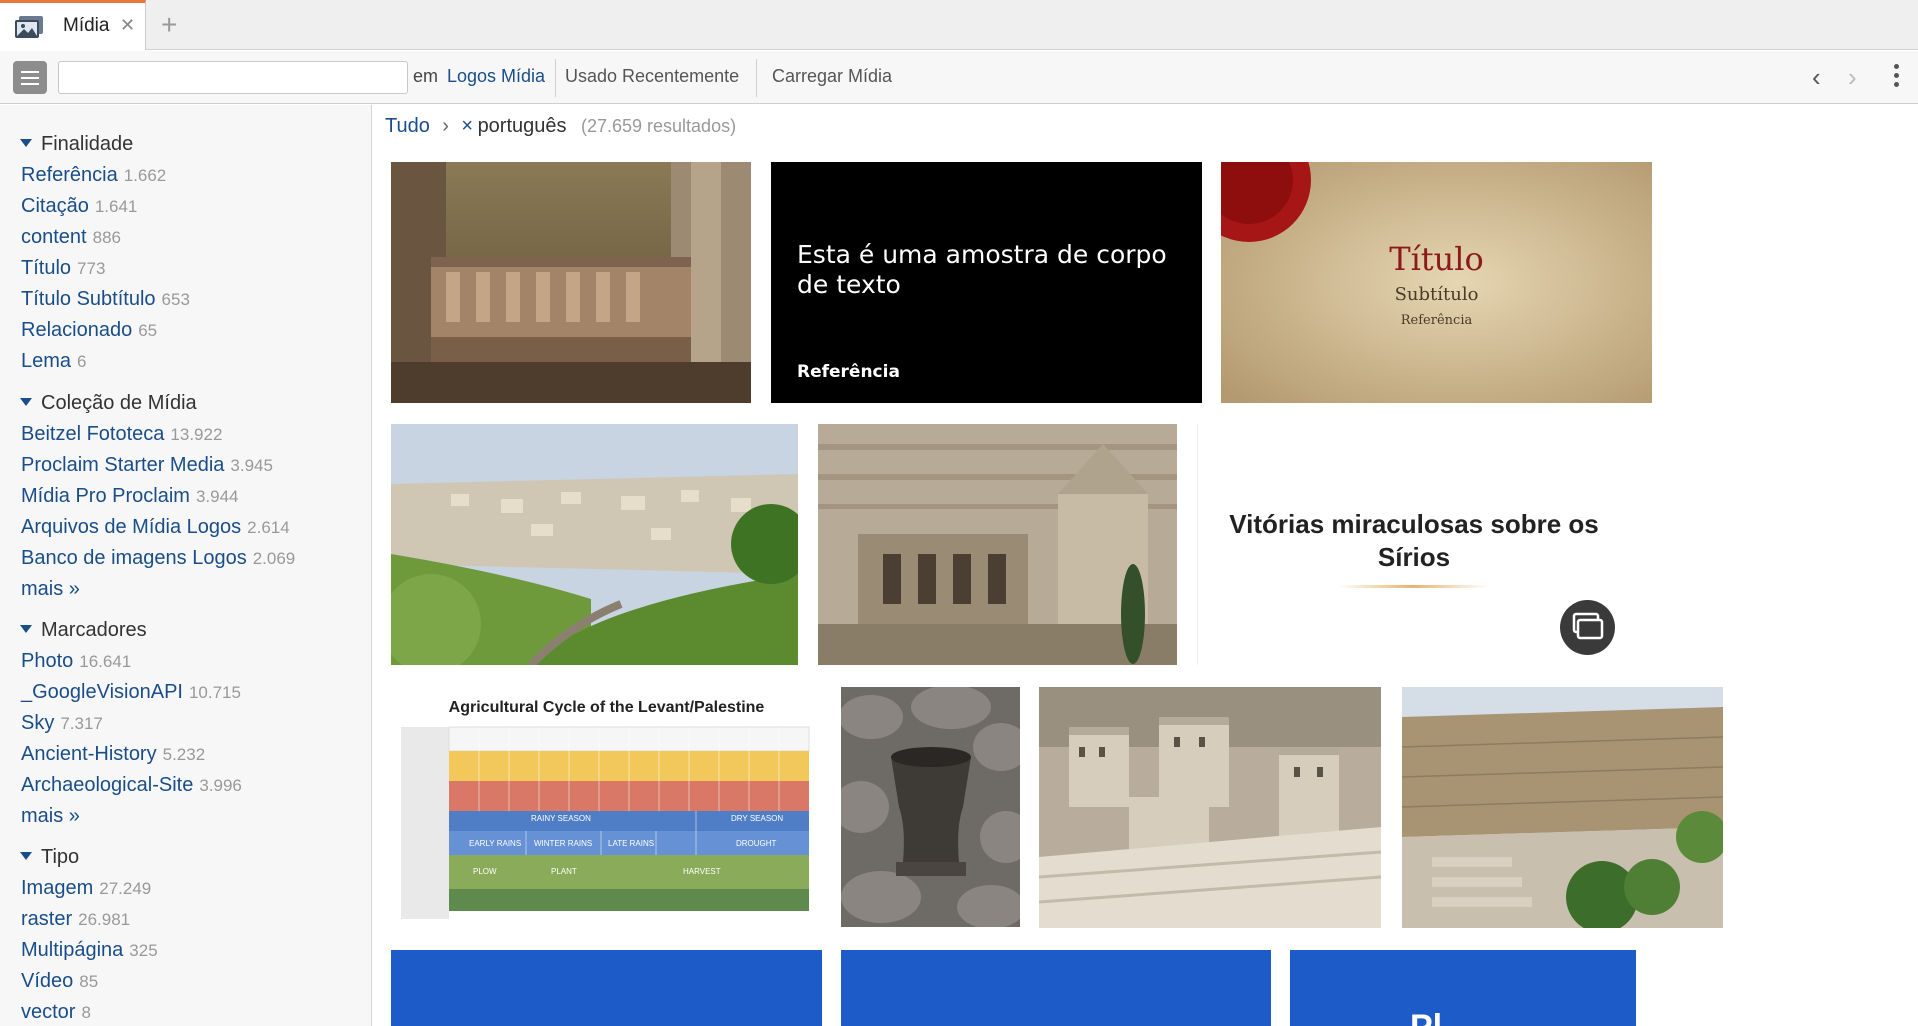 Image resolution: width=1918 pixels, height=1026 pixels. I want to click on facet-item: Ancient-History 5.232, so click(113, 754).